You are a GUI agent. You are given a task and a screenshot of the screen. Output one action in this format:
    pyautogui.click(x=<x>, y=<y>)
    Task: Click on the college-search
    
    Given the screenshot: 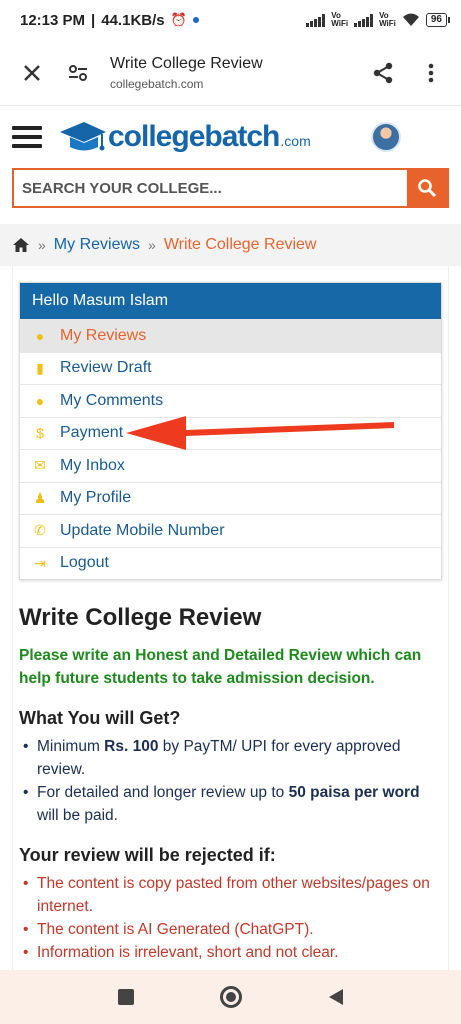 What is the action you would take?
    pyautogui.click(x=230, y=188)
    